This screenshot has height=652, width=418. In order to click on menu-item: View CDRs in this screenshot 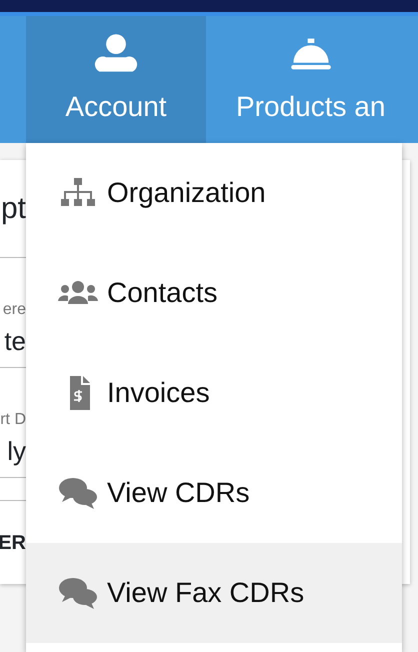, I will do `click(214, 493)`.